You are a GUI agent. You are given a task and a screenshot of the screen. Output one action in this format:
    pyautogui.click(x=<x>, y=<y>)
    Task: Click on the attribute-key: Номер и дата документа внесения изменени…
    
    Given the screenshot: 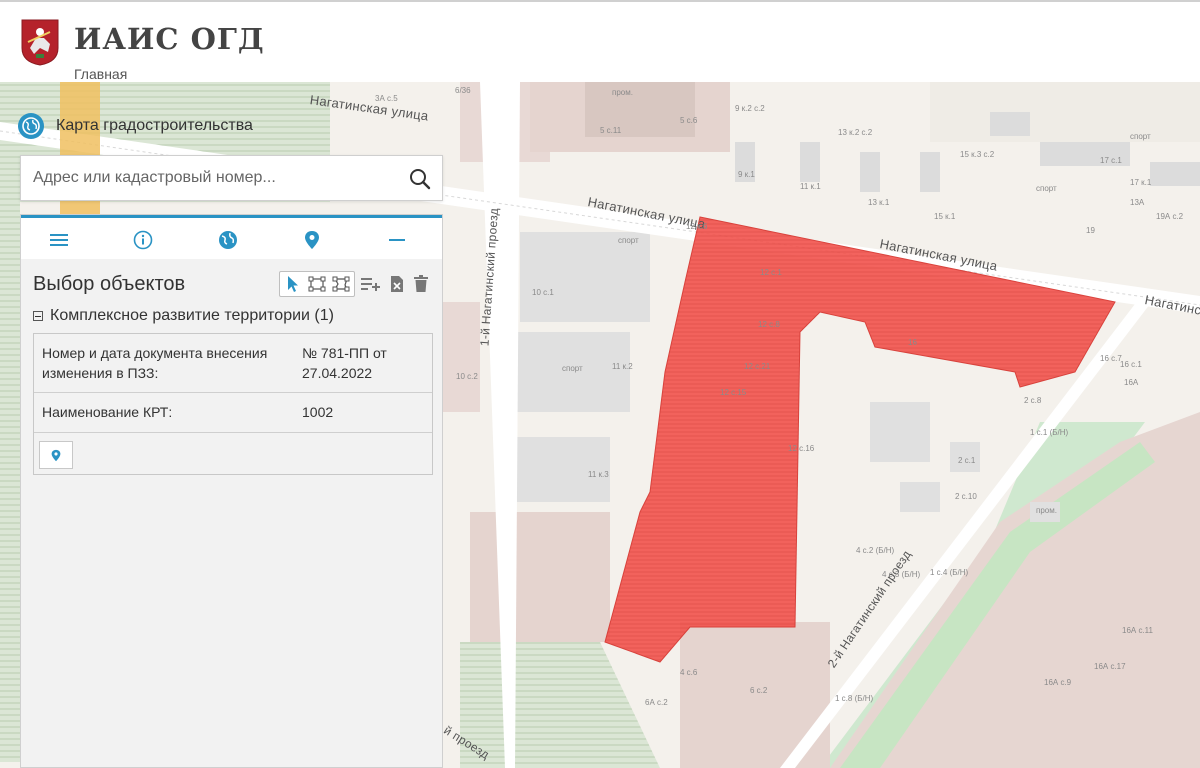 What is the action you would take?
    pyautogui.click(x=155, y=363)
    